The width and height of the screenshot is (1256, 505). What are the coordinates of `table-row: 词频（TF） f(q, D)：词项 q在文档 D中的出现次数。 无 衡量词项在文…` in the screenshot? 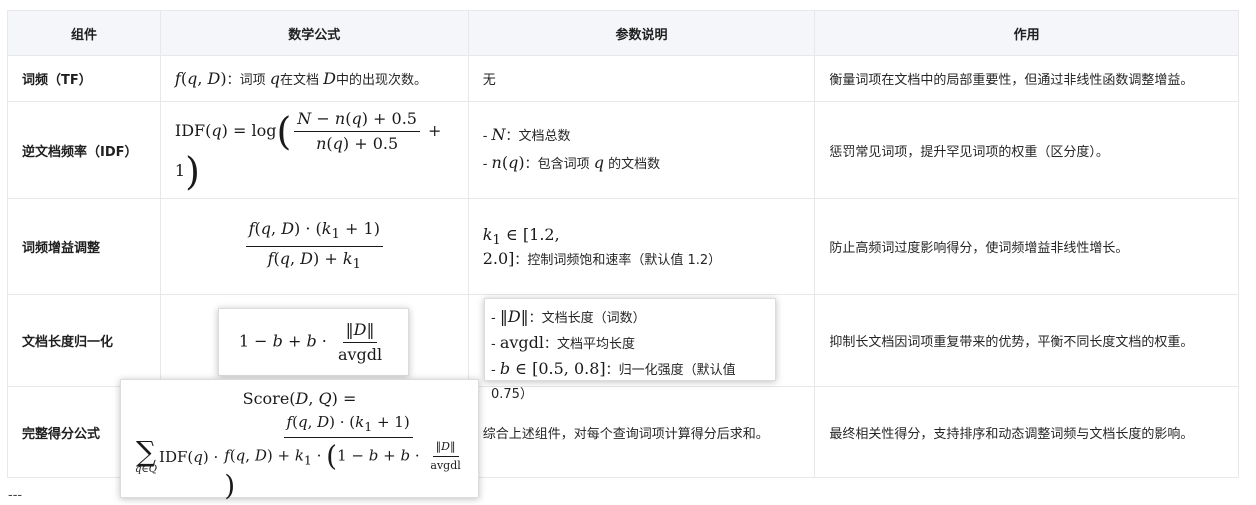 It's located at (623, 78).